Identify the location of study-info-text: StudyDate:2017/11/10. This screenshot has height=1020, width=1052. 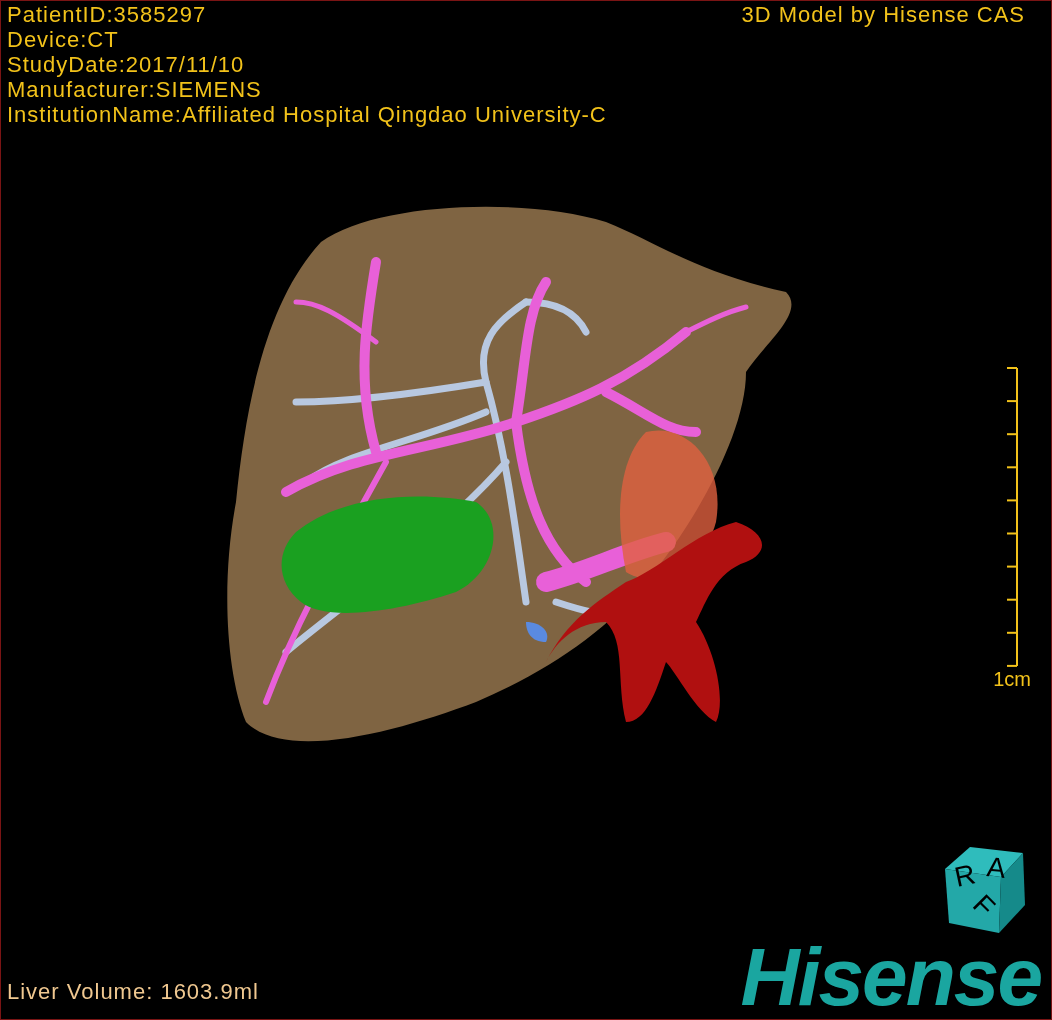
(126, 64).